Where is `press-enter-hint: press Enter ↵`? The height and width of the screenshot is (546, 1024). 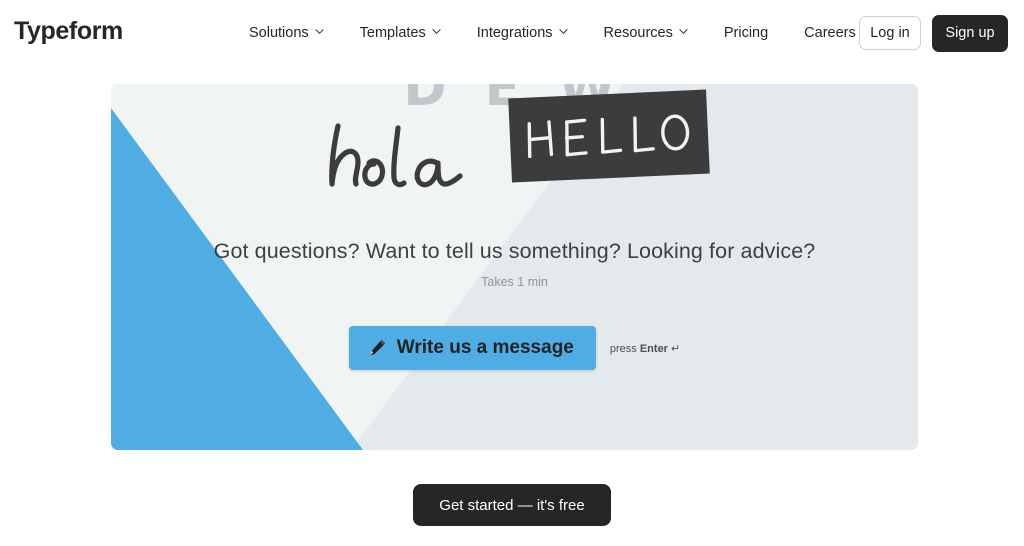 press-enter-hint: press Enter ↵ is located at coordinates (645, 348).